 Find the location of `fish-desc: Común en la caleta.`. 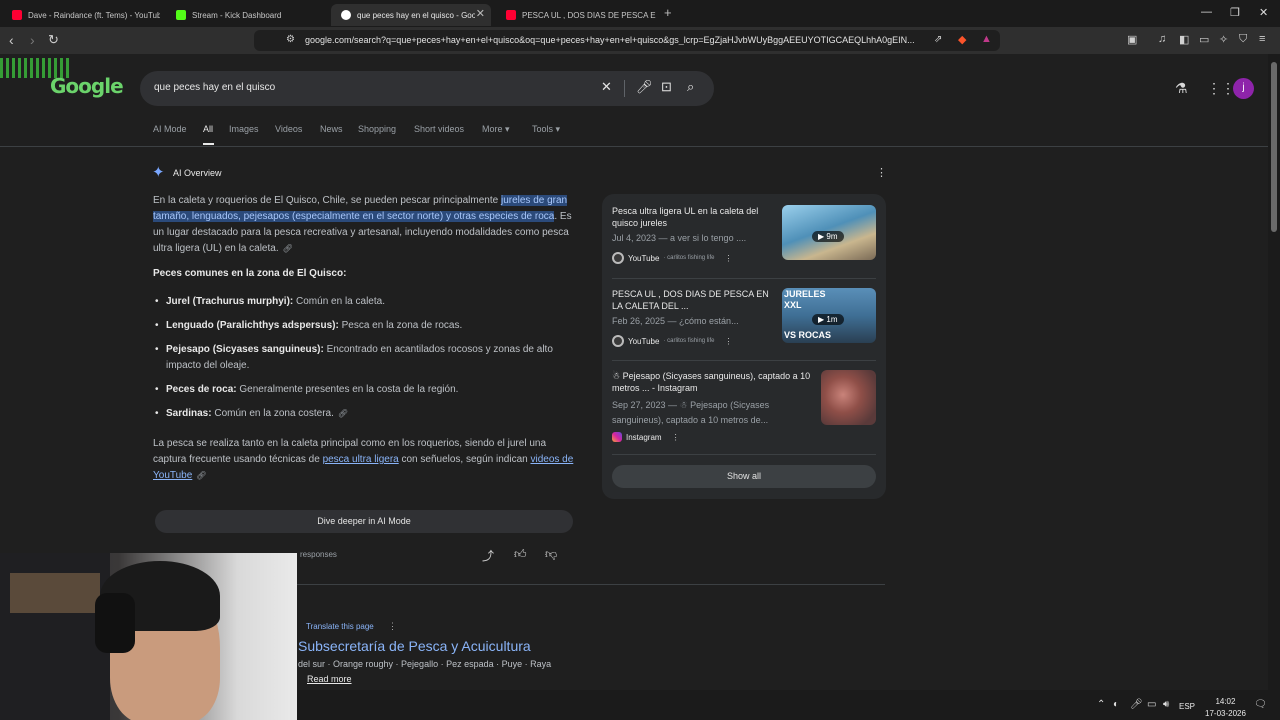

fish-desc: Común en la caleta. is located at coordinates (339, 301).